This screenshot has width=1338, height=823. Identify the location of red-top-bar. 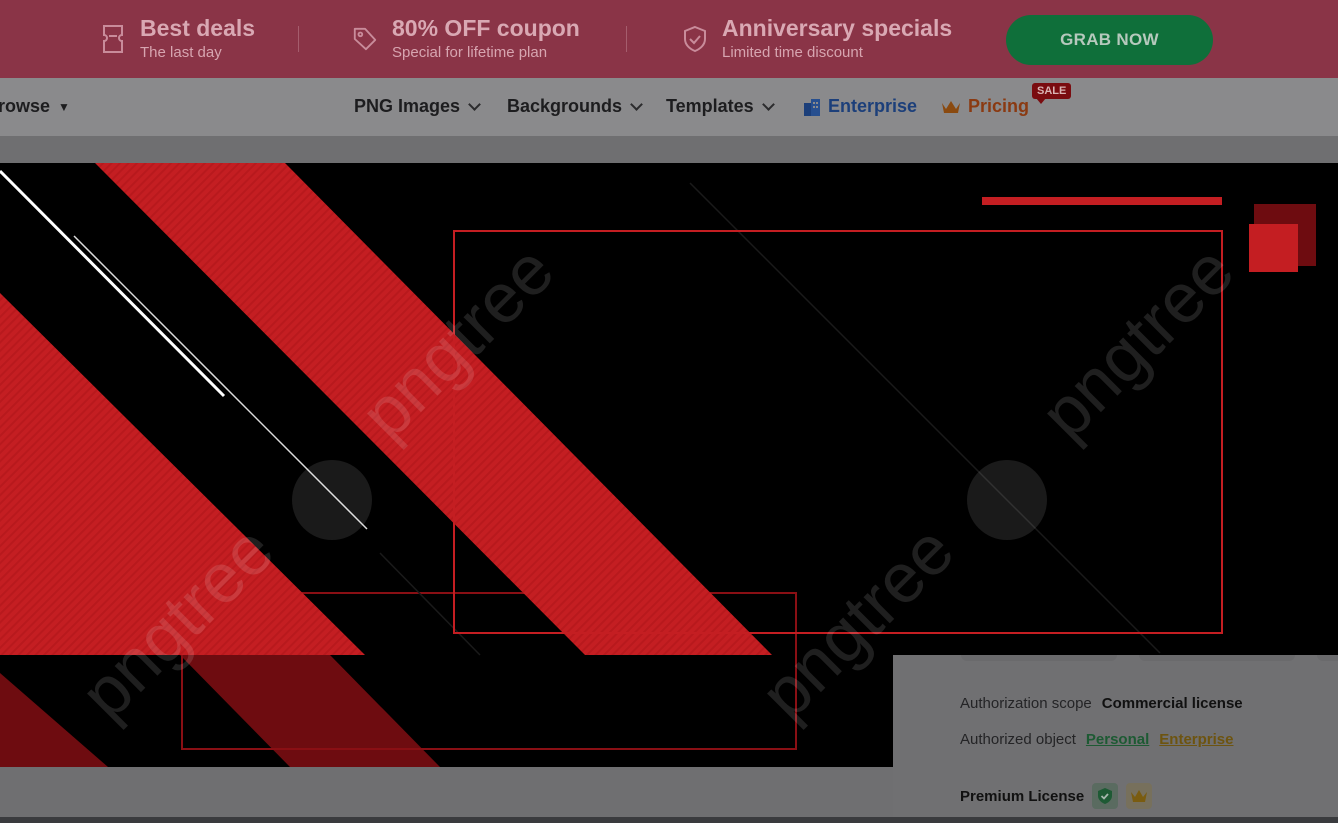
(1102, 201).